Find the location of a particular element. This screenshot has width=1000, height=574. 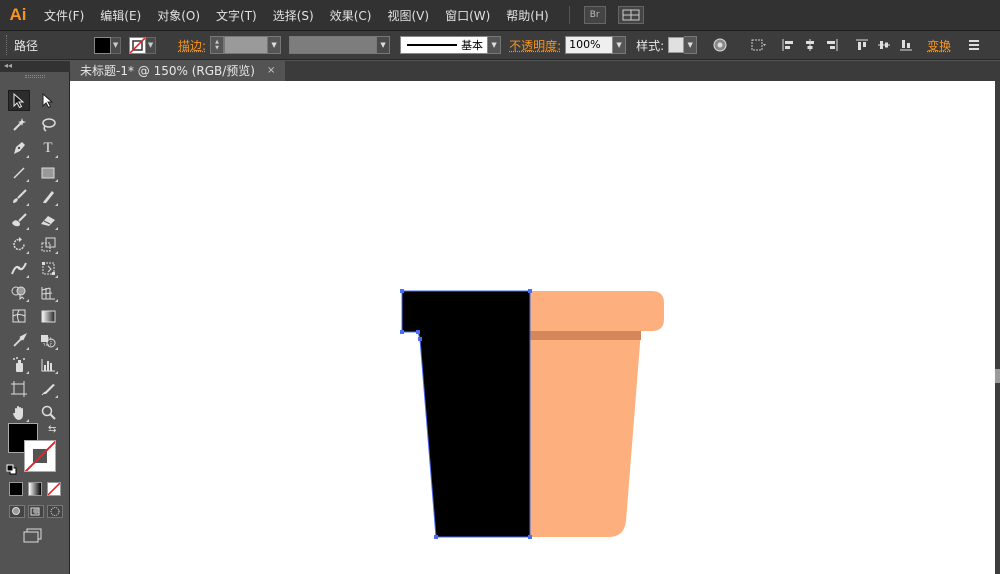

fill-color-control: ▼ is located at coordinates (108, 45).